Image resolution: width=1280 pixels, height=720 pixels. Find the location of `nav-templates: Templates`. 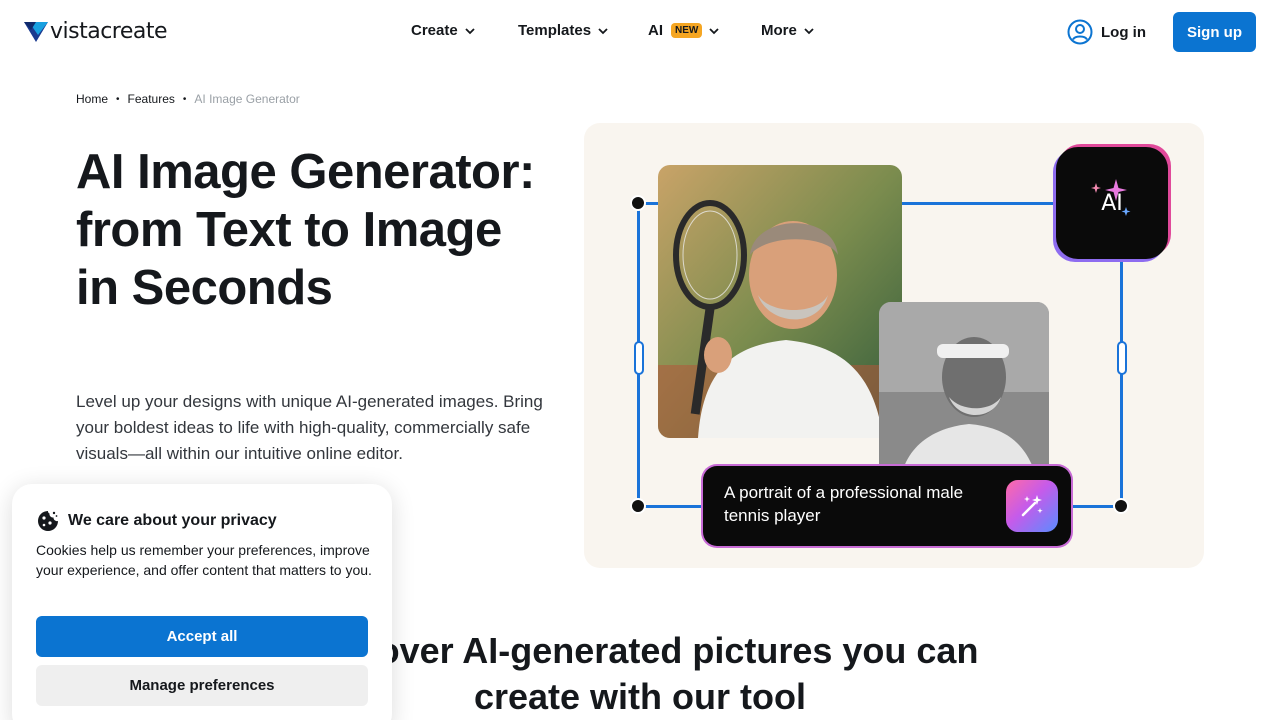

nav-templates: Templates is located at coordinates (563, 30).